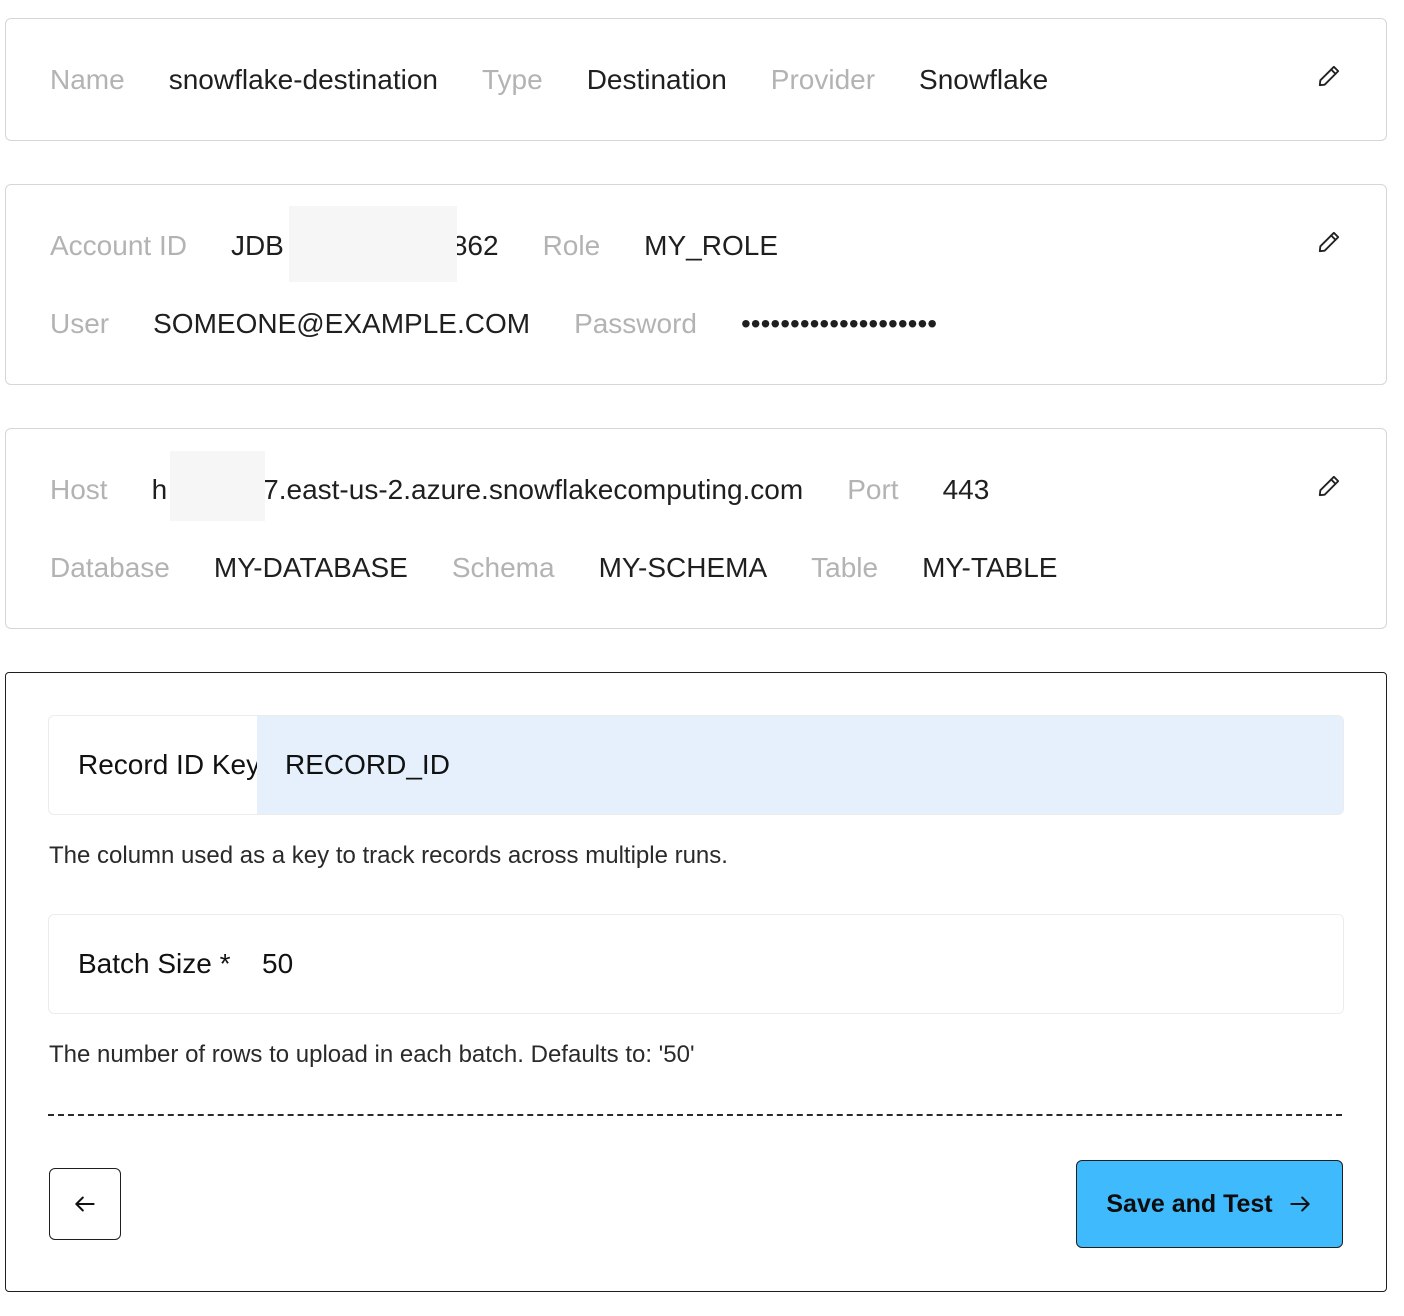 This screenshot has width=1404, height=1316. Describe the element at coordinates (800, 765) in the screenshot. I see `record-id-key-input` at that location.